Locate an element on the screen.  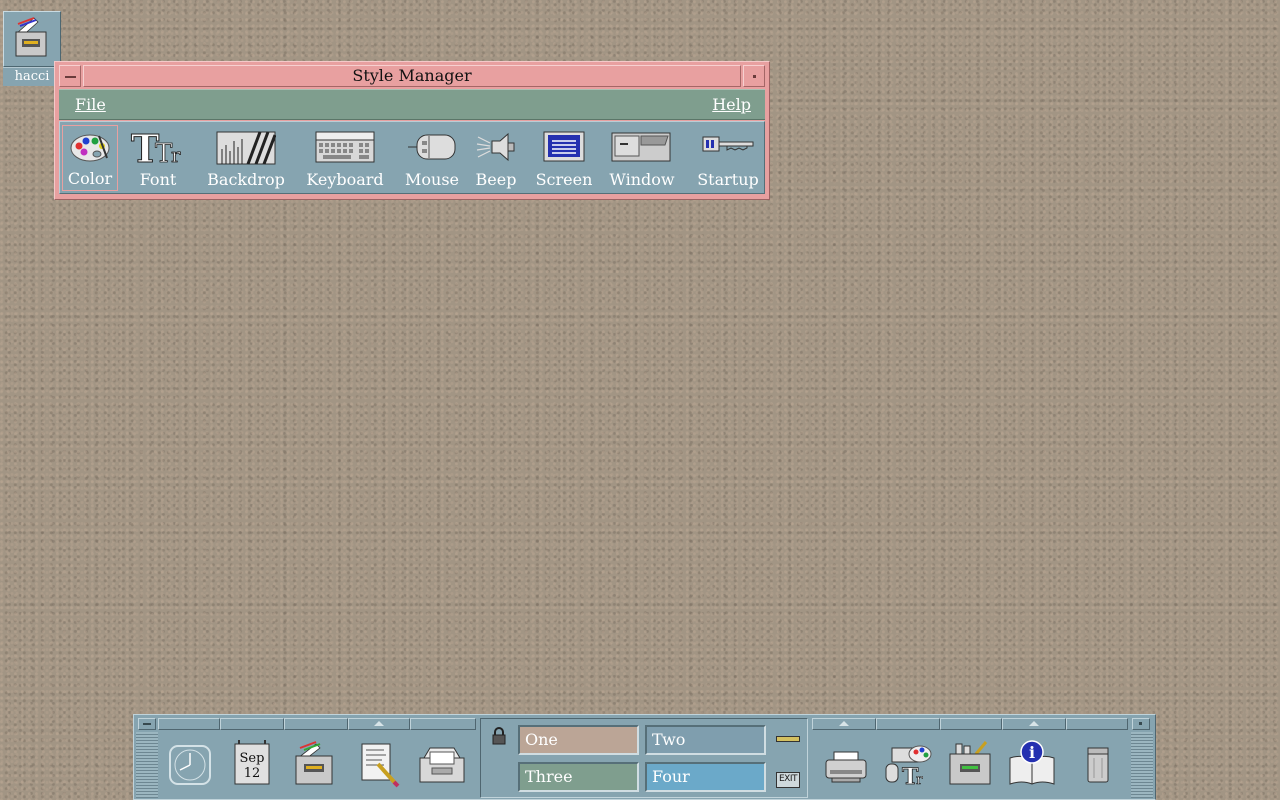
workspace-three-button: Three is located at coordinates (578, 777).